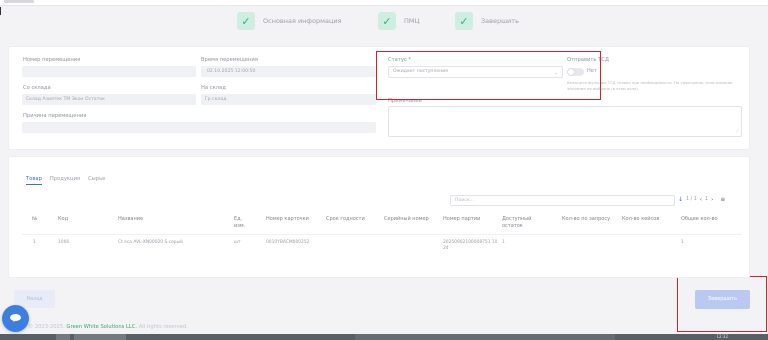 The image size is (768, 340). I want to click on column-header: Номер карточки, so click(287, 219).